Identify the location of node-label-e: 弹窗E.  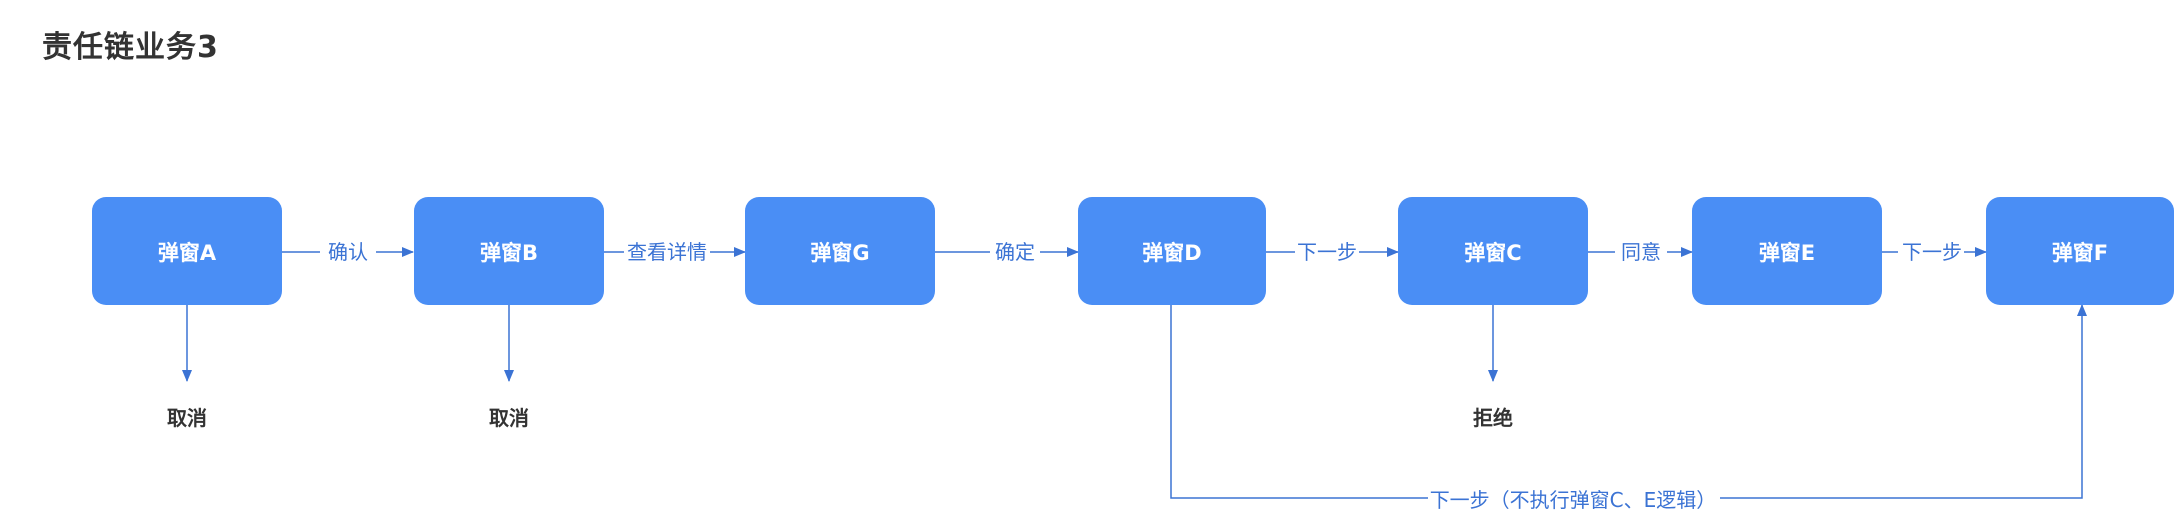
(1787, 253).